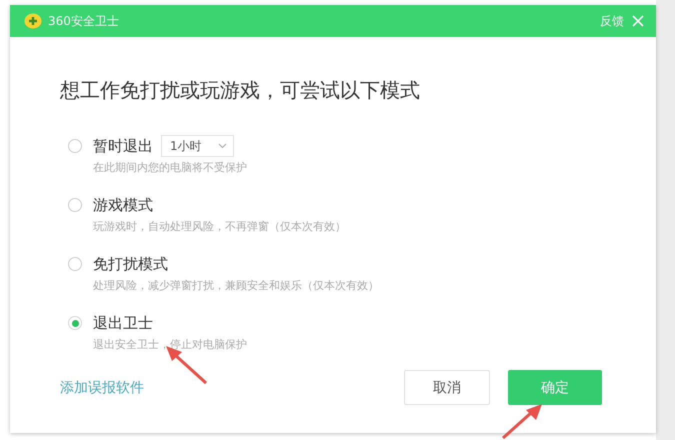 The height and width of the screenshot is (440, 675). I want to click on annotation-arrow, so click(522, 421).